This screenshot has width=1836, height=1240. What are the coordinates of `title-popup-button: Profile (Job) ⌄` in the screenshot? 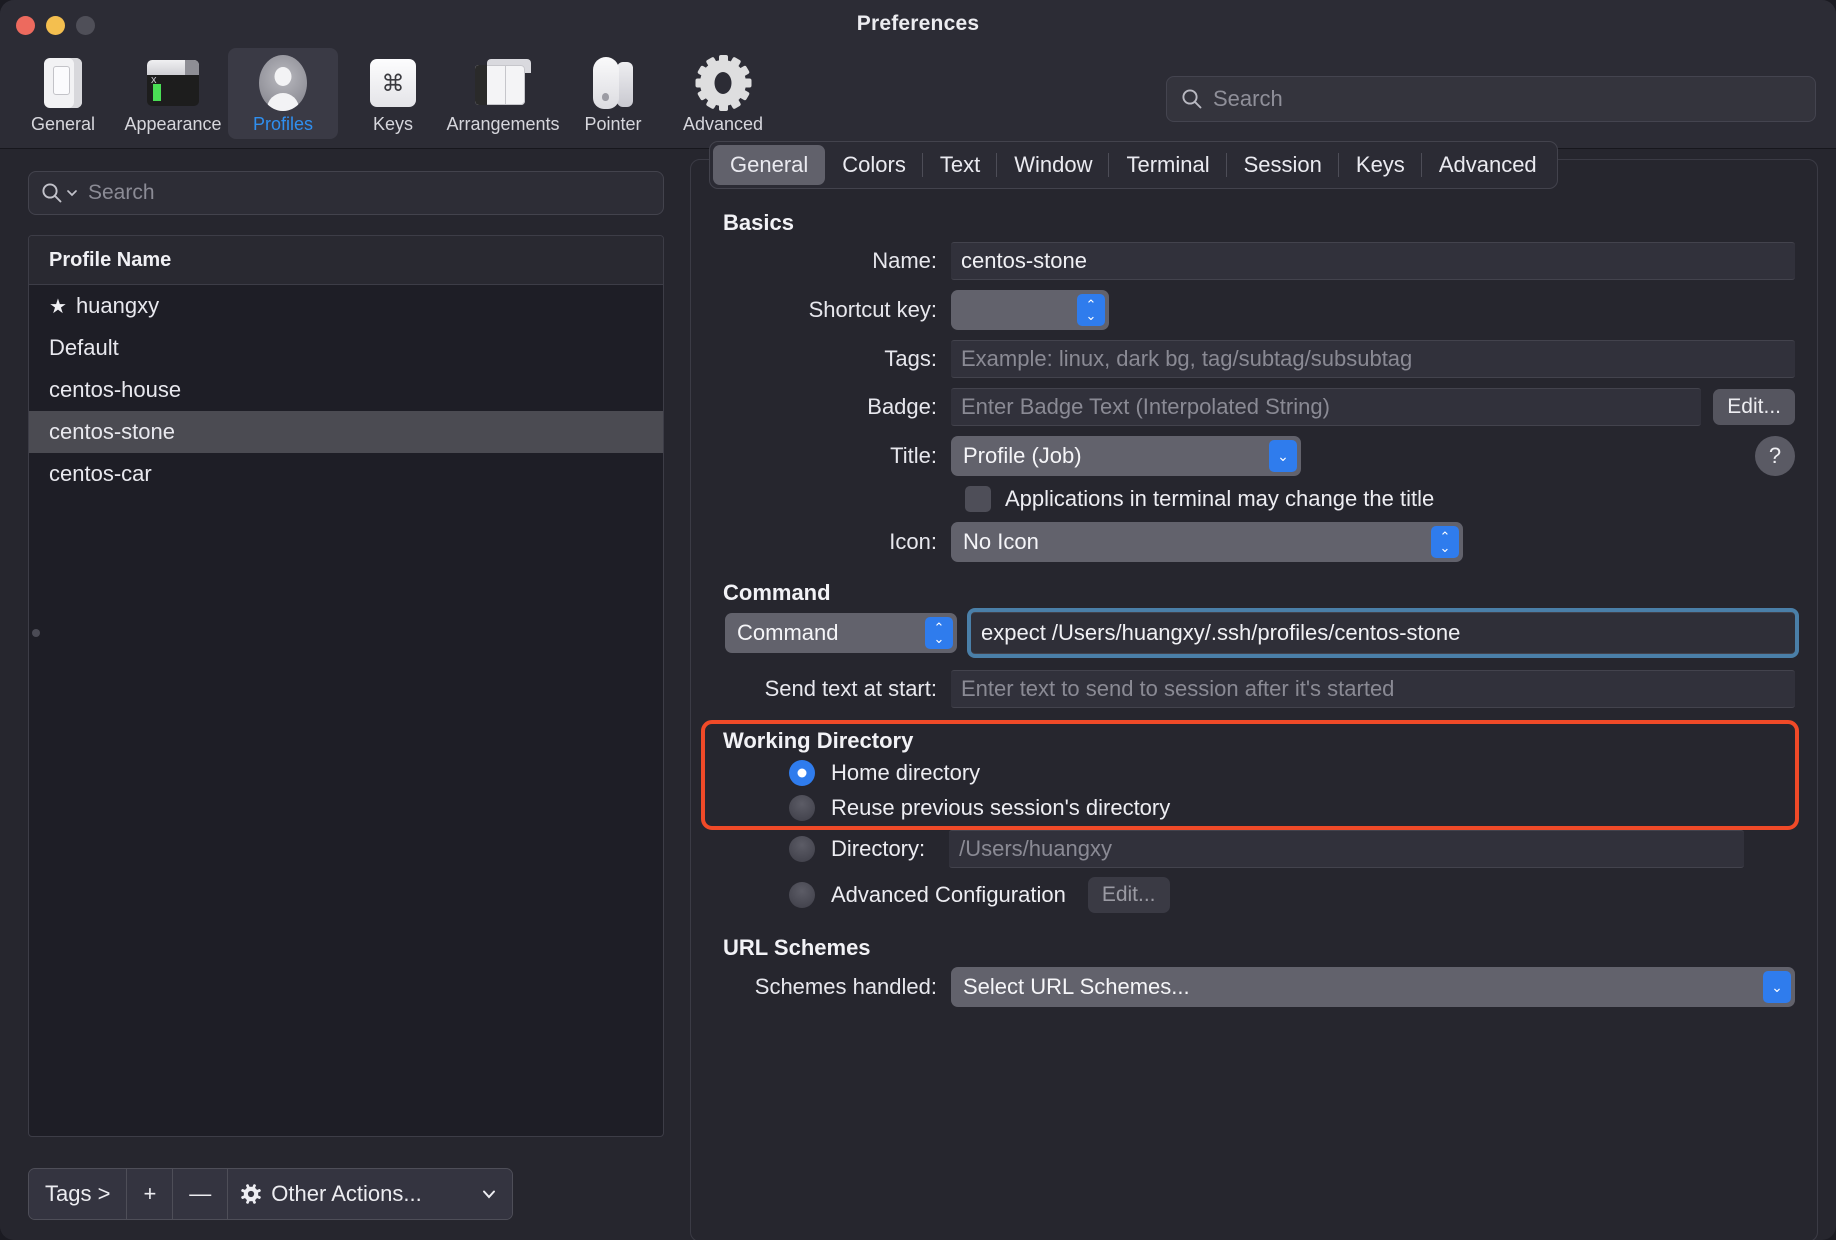 It's located at (1126, 456).